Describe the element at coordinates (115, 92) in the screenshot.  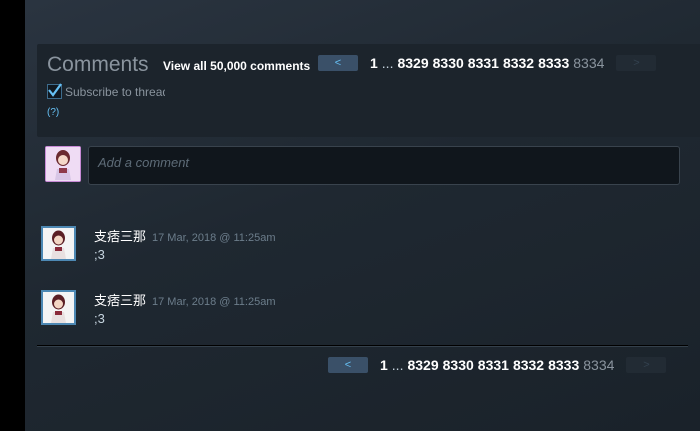
I see `subscribe-label: Subscribe to thread` at that location.